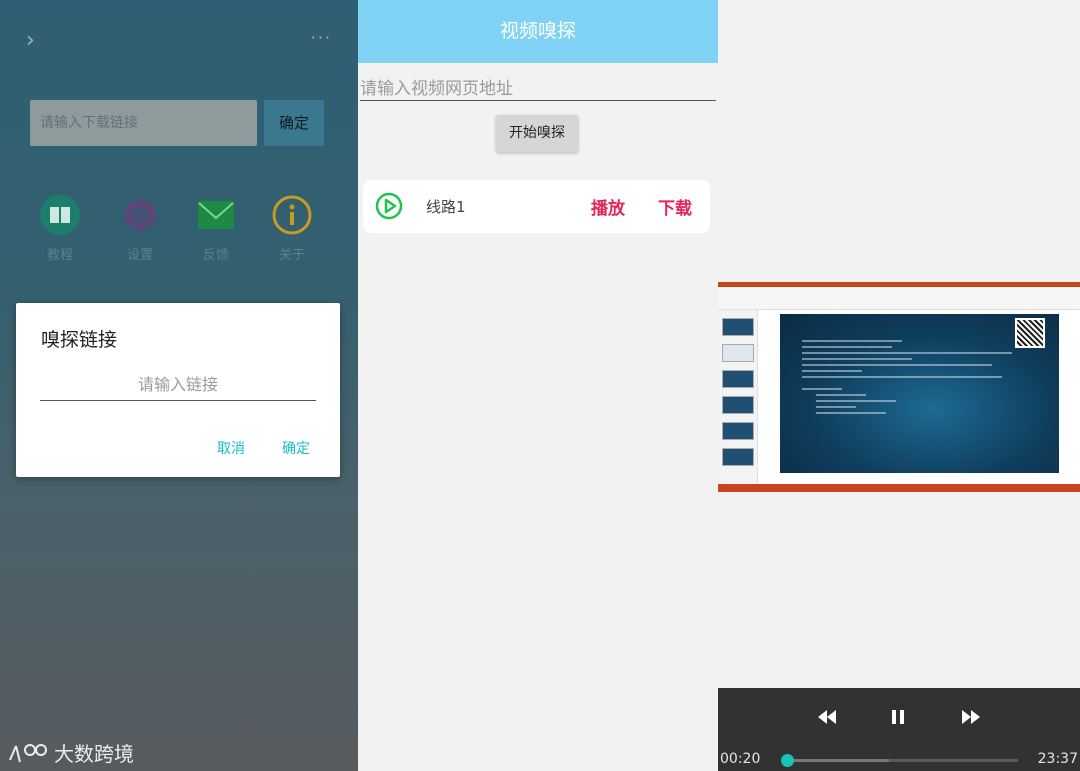 This screenshot has width=1080, height=771. Describe the element at coordinates (294, 123) in the screenshot. I see `download-confirm-button: 确定` at that location.